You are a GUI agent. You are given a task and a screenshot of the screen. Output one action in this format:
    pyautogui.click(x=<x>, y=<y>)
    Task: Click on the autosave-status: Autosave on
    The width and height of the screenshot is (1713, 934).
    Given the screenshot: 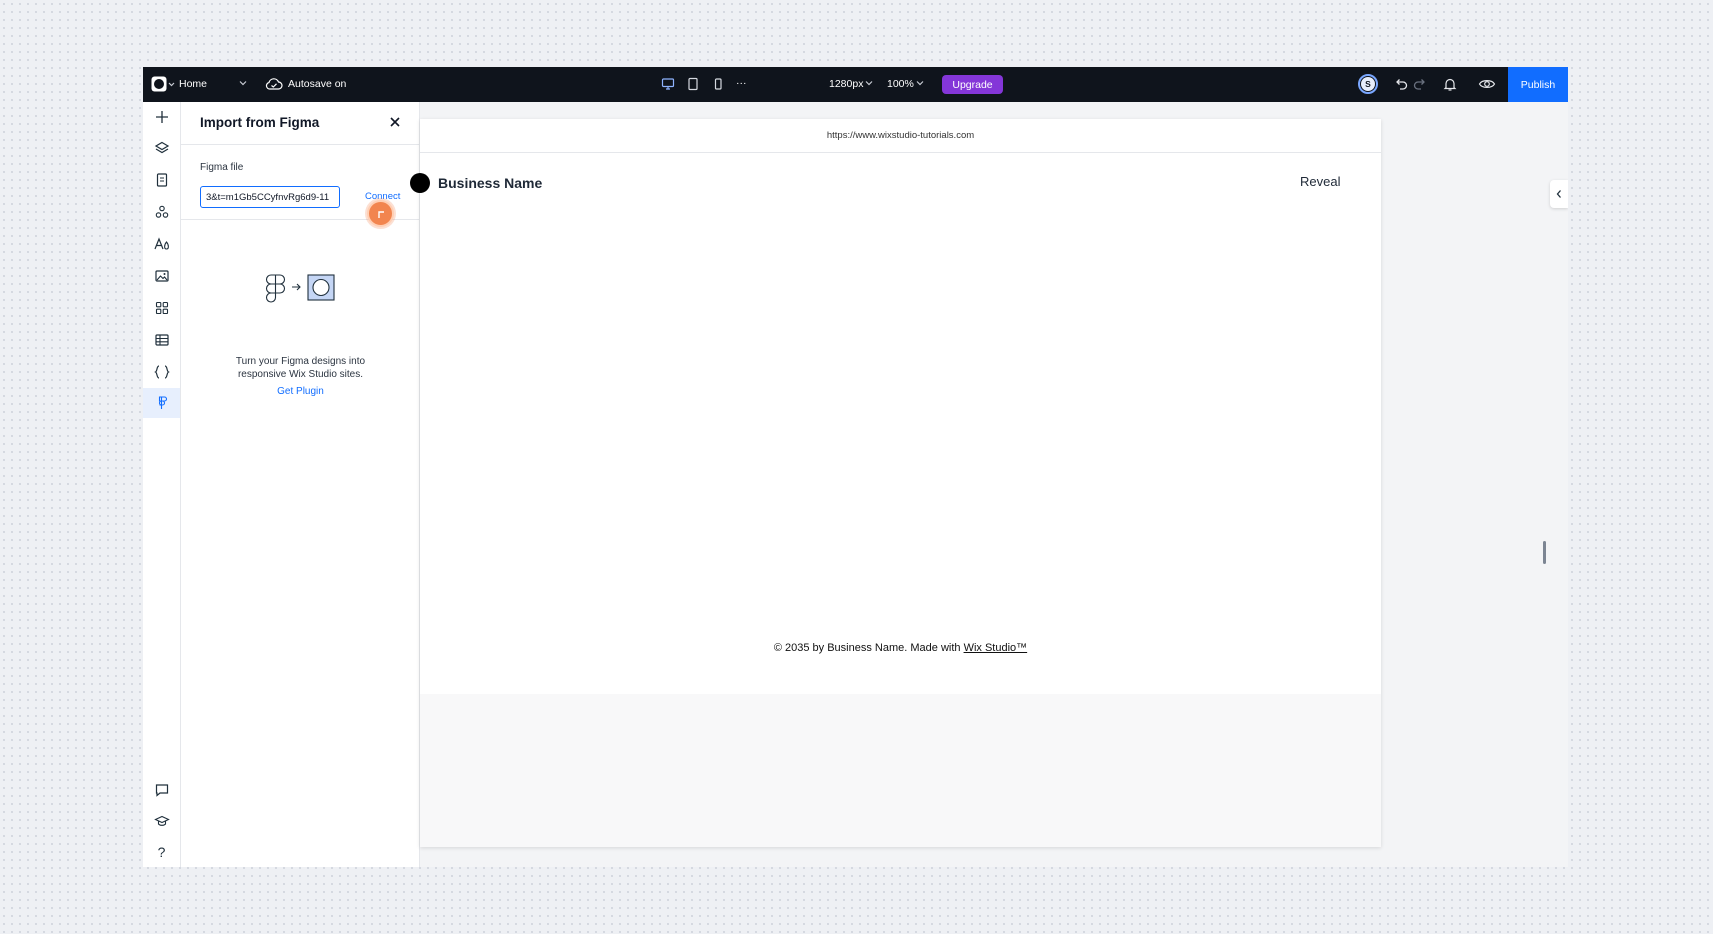 What is the action you would take?
    pyautogui.click(x=317, y=84)
    